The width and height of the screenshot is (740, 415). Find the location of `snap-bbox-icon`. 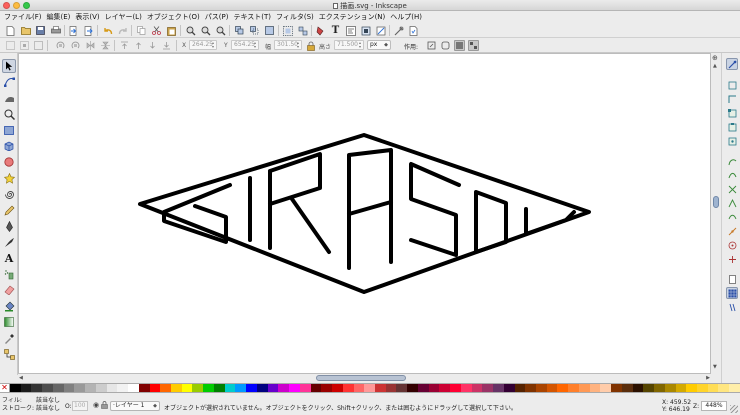

snap-bbox-icon is located at coordinates (732, 85).